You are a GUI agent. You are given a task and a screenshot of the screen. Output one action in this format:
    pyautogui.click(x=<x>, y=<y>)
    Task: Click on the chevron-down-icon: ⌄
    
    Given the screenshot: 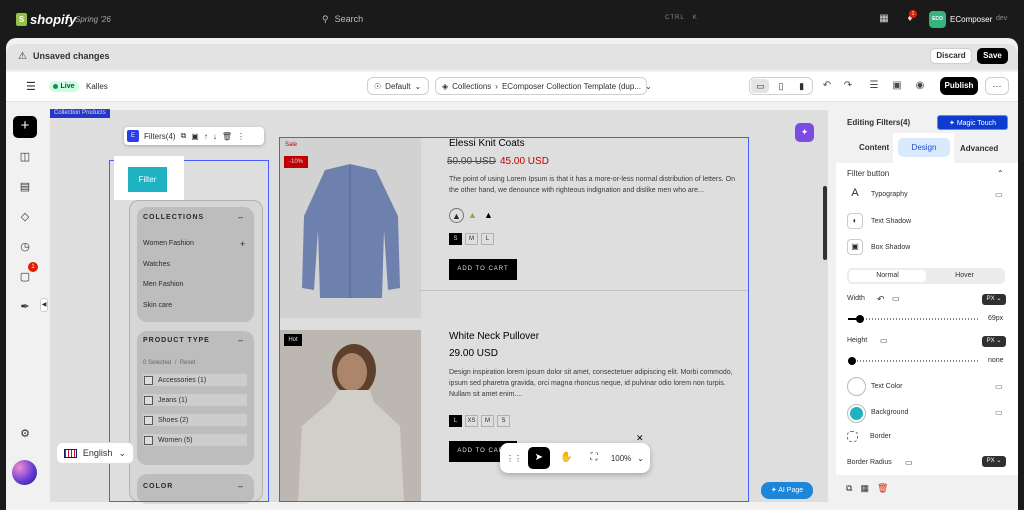 What is the action you would take?
    pyautogui.click(x=640, y=458)
    